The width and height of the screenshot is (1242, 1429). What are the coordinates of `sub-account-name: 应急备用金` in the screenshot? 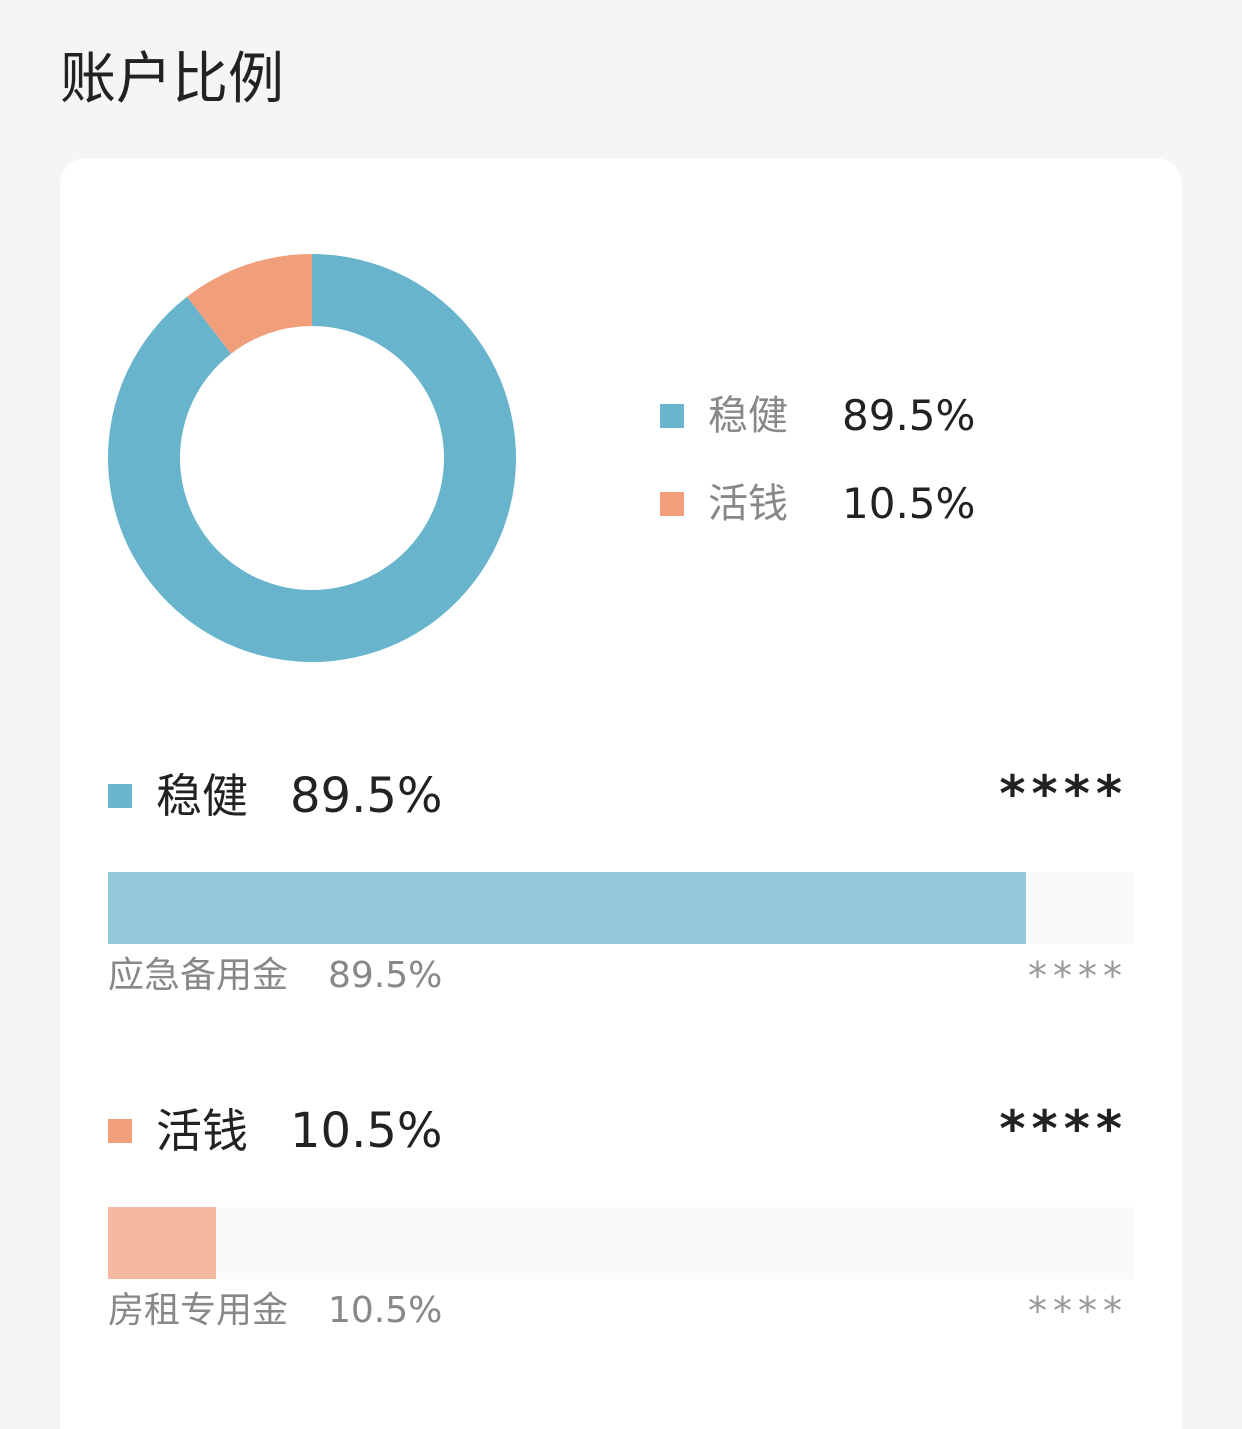 It's located at (198, 975).